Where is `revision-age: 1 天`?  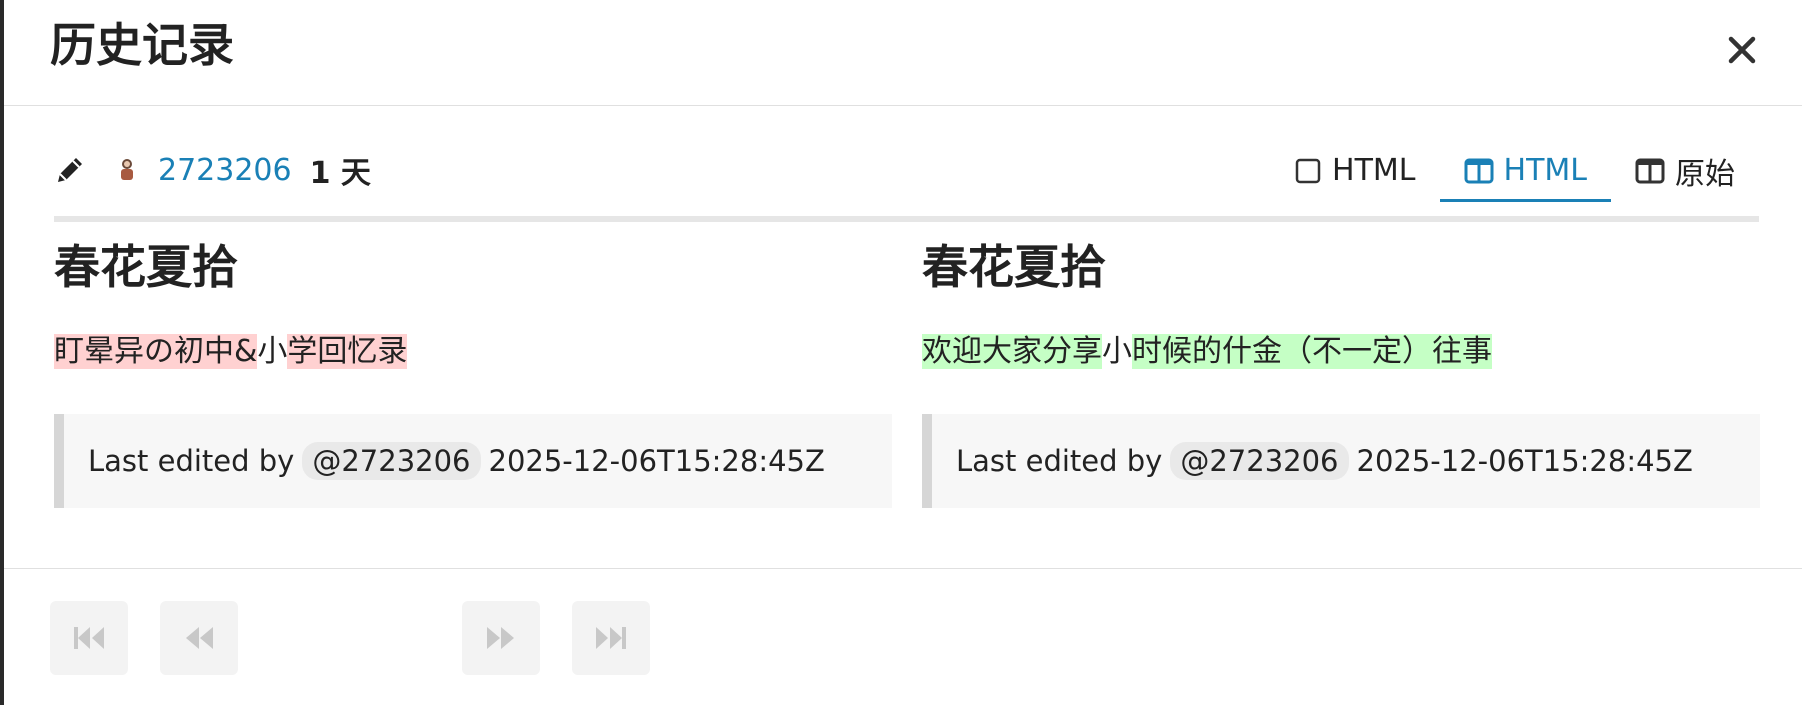 revision-age: 1 天 is located at coordinates (340, 173).